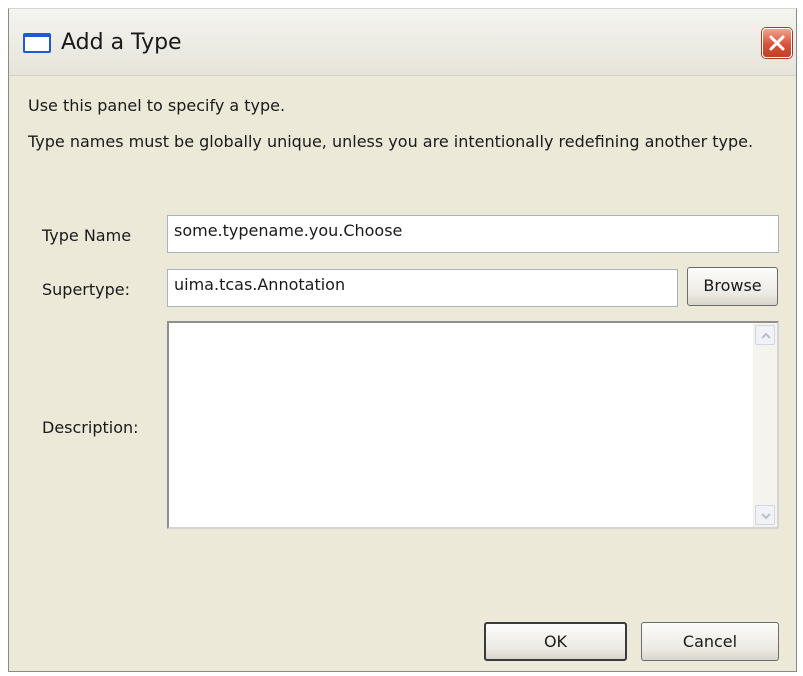  Describe the element at coordinates (422, 288) in the screenshot. I see `supertype-input: uima.tcas.Annotation` at that location.